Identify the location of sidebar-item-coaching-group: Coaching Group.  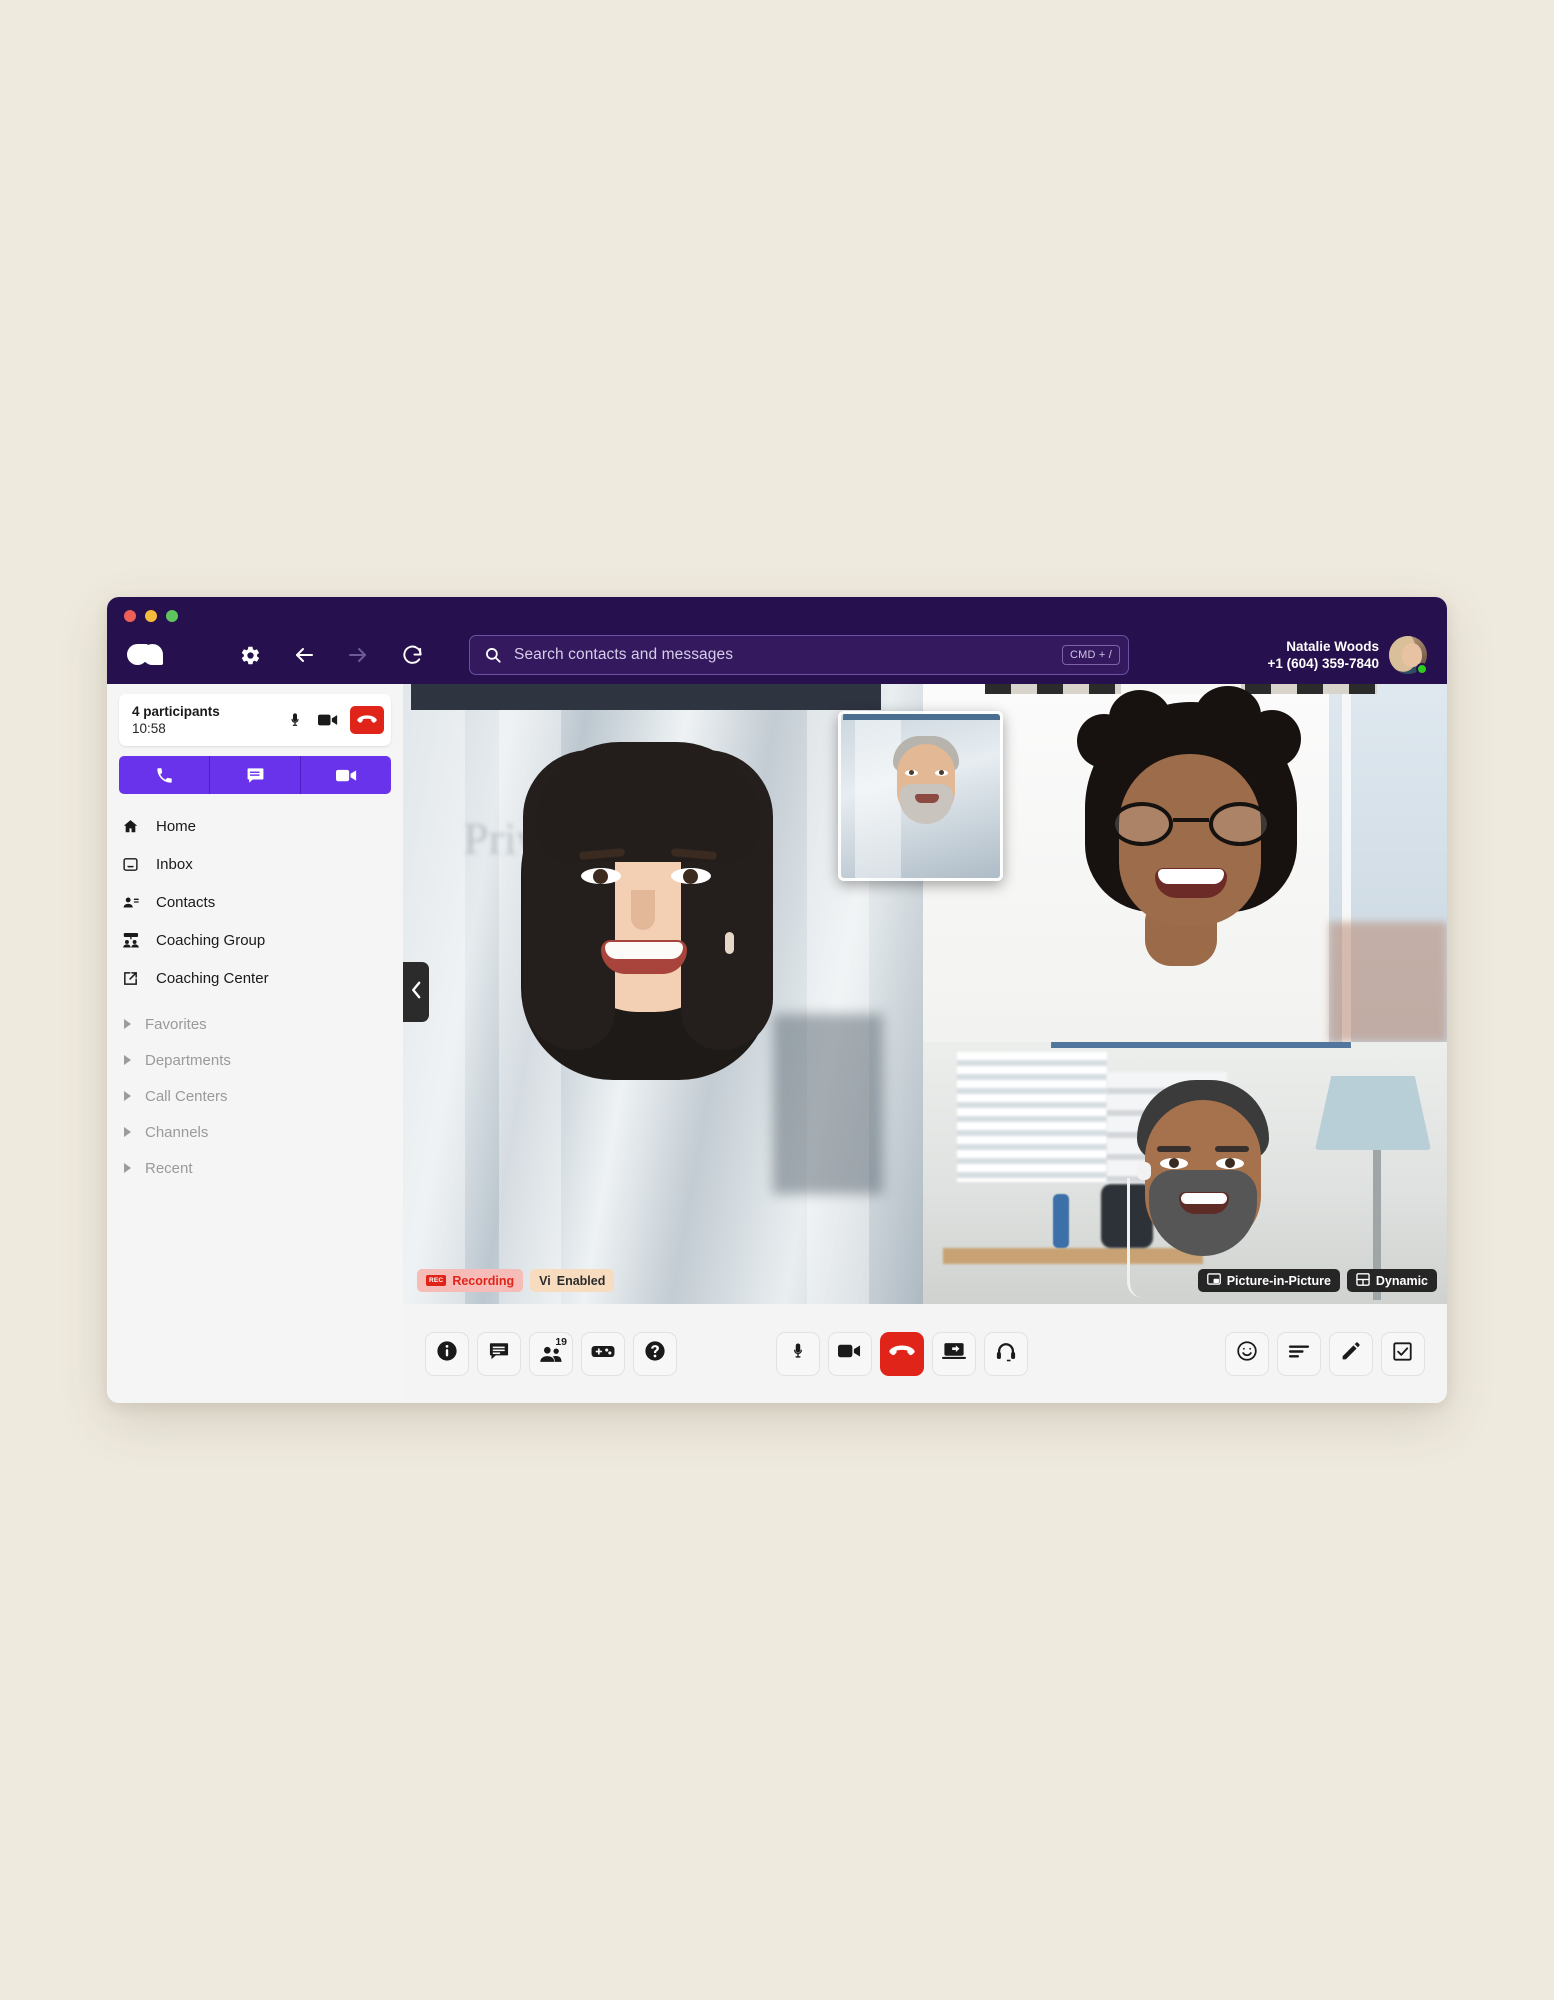
(255, 940).